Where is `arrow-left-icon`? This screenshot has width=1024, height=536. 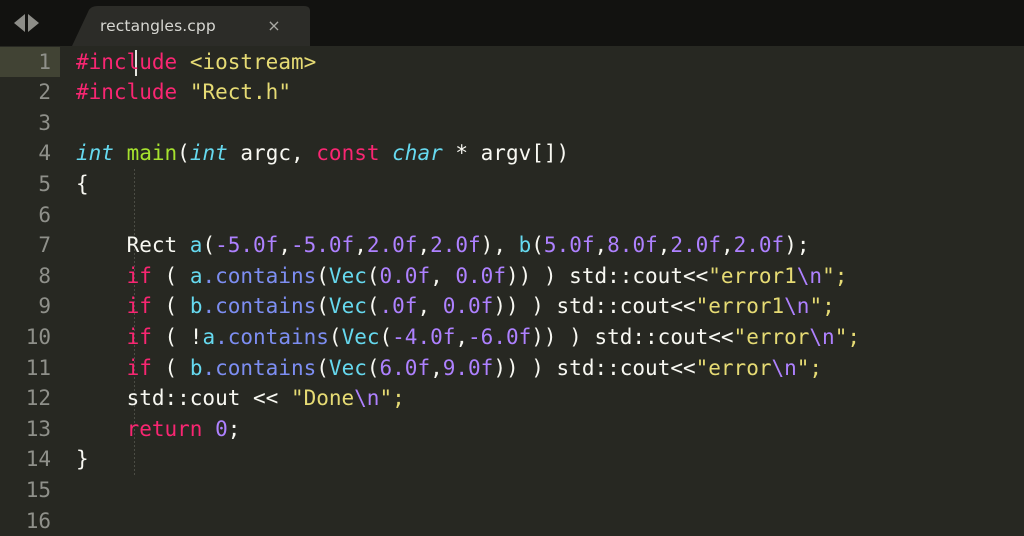 arrow-left-icon is located at coordinates (19, 23).